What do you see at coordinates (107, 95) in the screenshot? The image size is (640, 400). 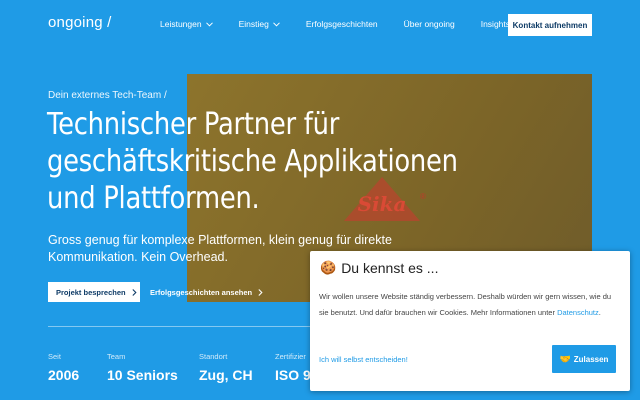 I see `hero-eyebrow: Dein externes Tech-Team /` at bounding box center [107, 95].